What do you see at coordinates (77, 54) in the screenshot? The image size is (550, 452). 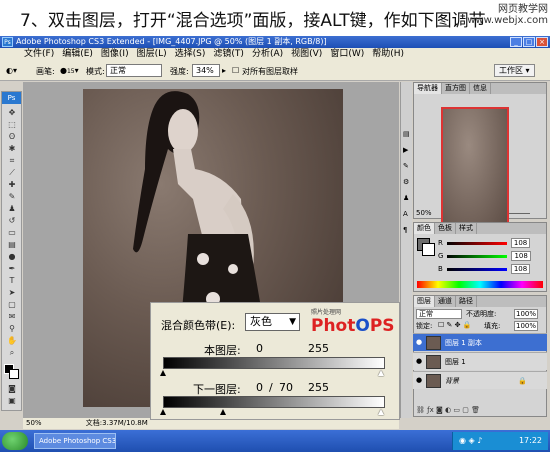 I see `menu-edit: 编辑(E)` at bounding box center [77, 54].